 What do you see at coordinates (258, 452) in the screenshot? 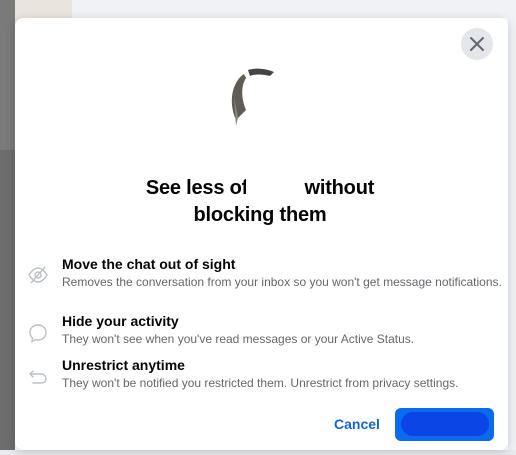
I see `background-page-bottom` at bounding box center [258, 452].